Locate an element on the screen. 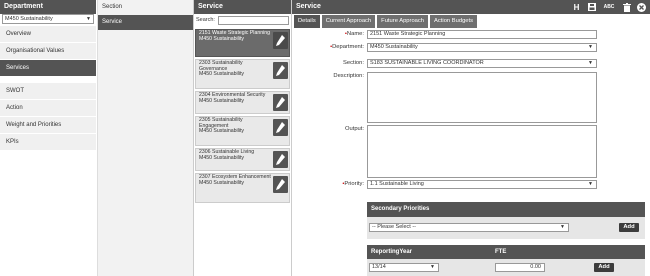 The height and width of the screenshot is (276, 650). detail-toolbar: H ABC is located at coordinates (609, 7).